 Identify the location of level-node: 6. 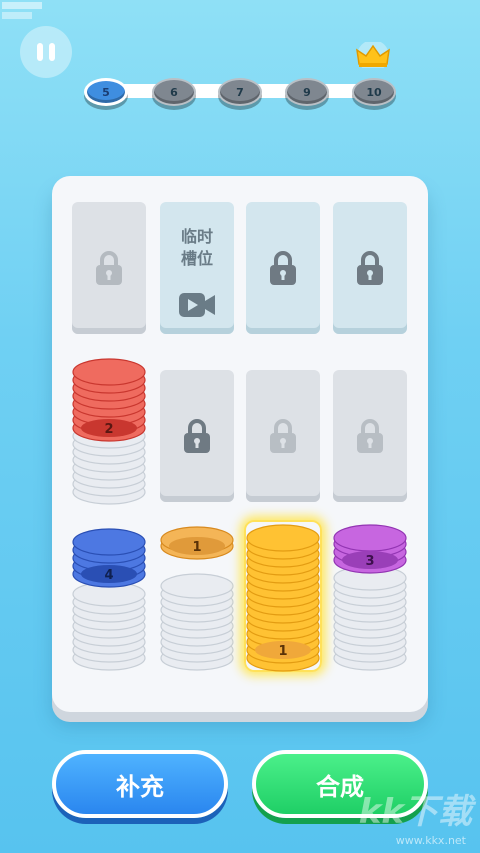
(174, 92).